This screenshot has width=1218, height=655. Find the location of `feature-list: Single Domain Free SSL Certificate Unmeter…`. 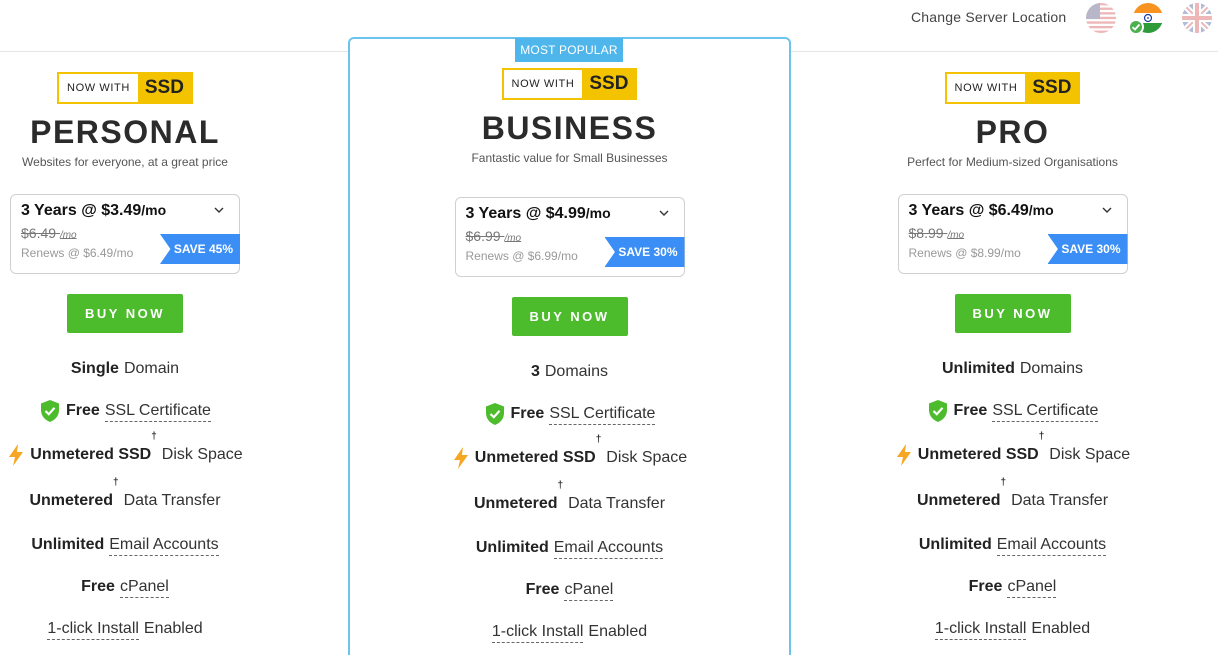

feature-list: Single Domain Free SSL Certificate Unmeter… is located at coordinates (125, 499).